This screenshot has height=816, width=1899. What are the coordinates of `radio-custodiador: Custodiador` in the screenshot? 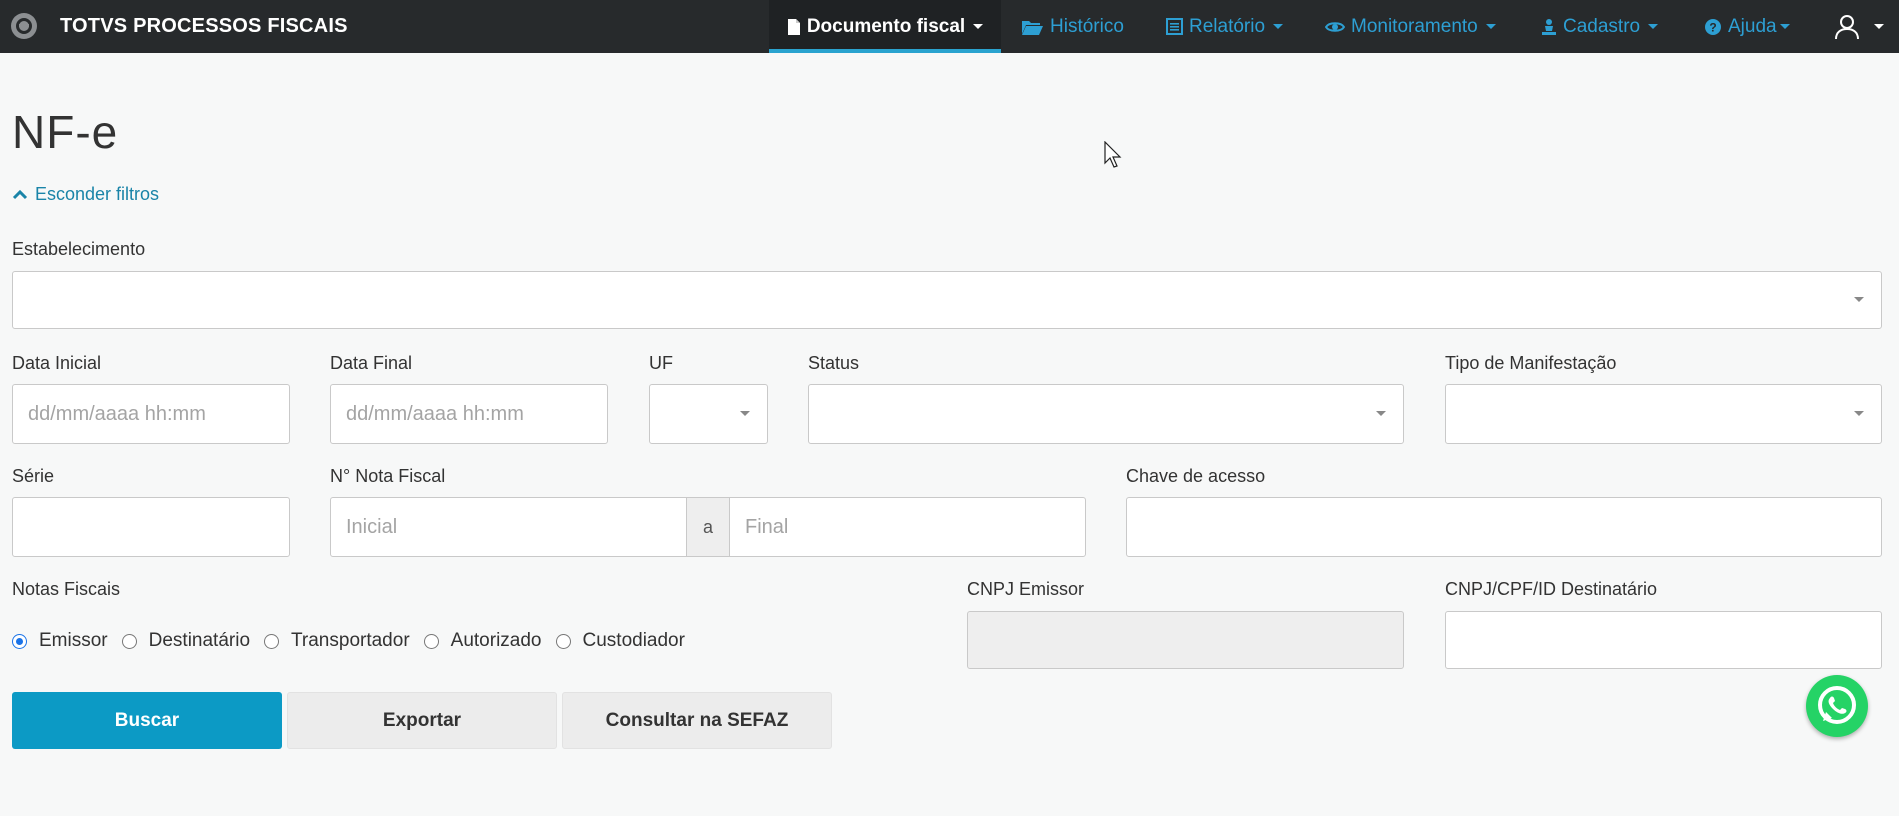 It's located at (620, 641).